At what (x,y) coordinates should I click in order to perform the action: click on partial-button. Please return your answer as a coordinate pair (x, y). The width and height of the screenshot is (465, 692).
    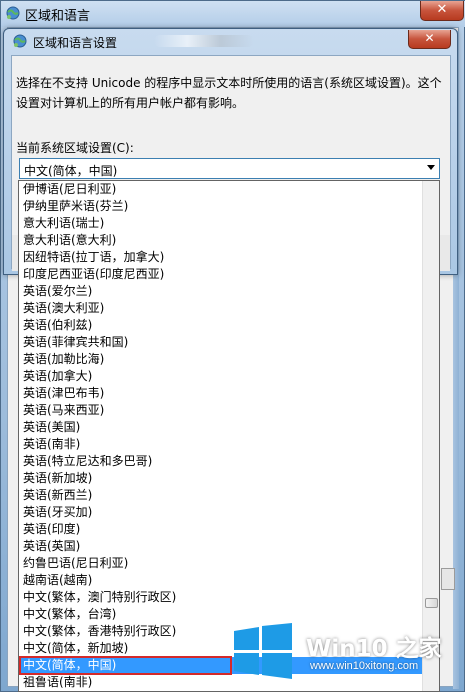
    Looking at the image, I should click on (448, 579).